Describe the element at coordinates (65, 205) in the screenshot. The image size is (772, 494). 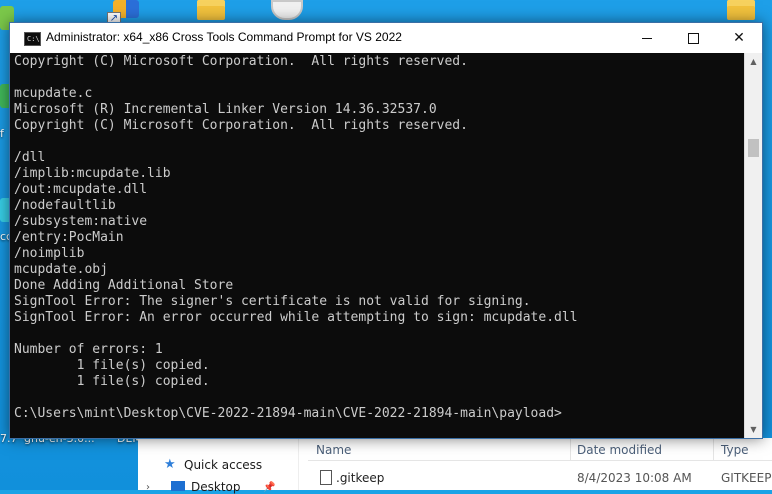
I see `console-line: /nodefaultlib` at that location.